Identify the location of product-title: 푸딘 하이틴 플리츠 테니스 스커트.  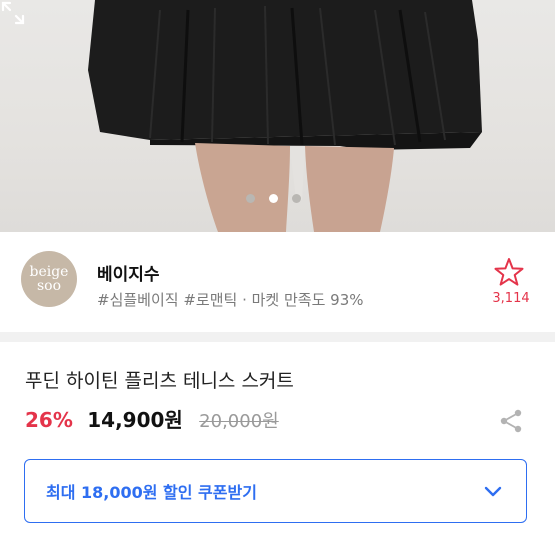
(159, 381).